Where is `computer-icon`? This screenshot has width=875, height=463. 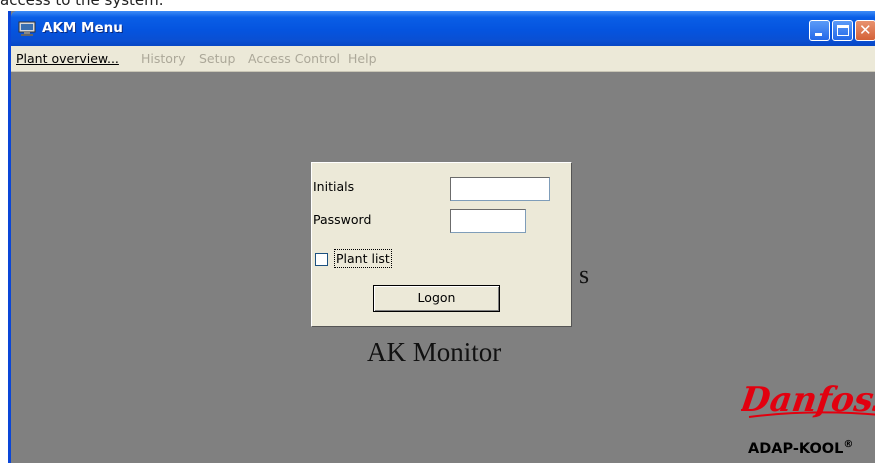 computer-icon is located at coordinates (27, 28).